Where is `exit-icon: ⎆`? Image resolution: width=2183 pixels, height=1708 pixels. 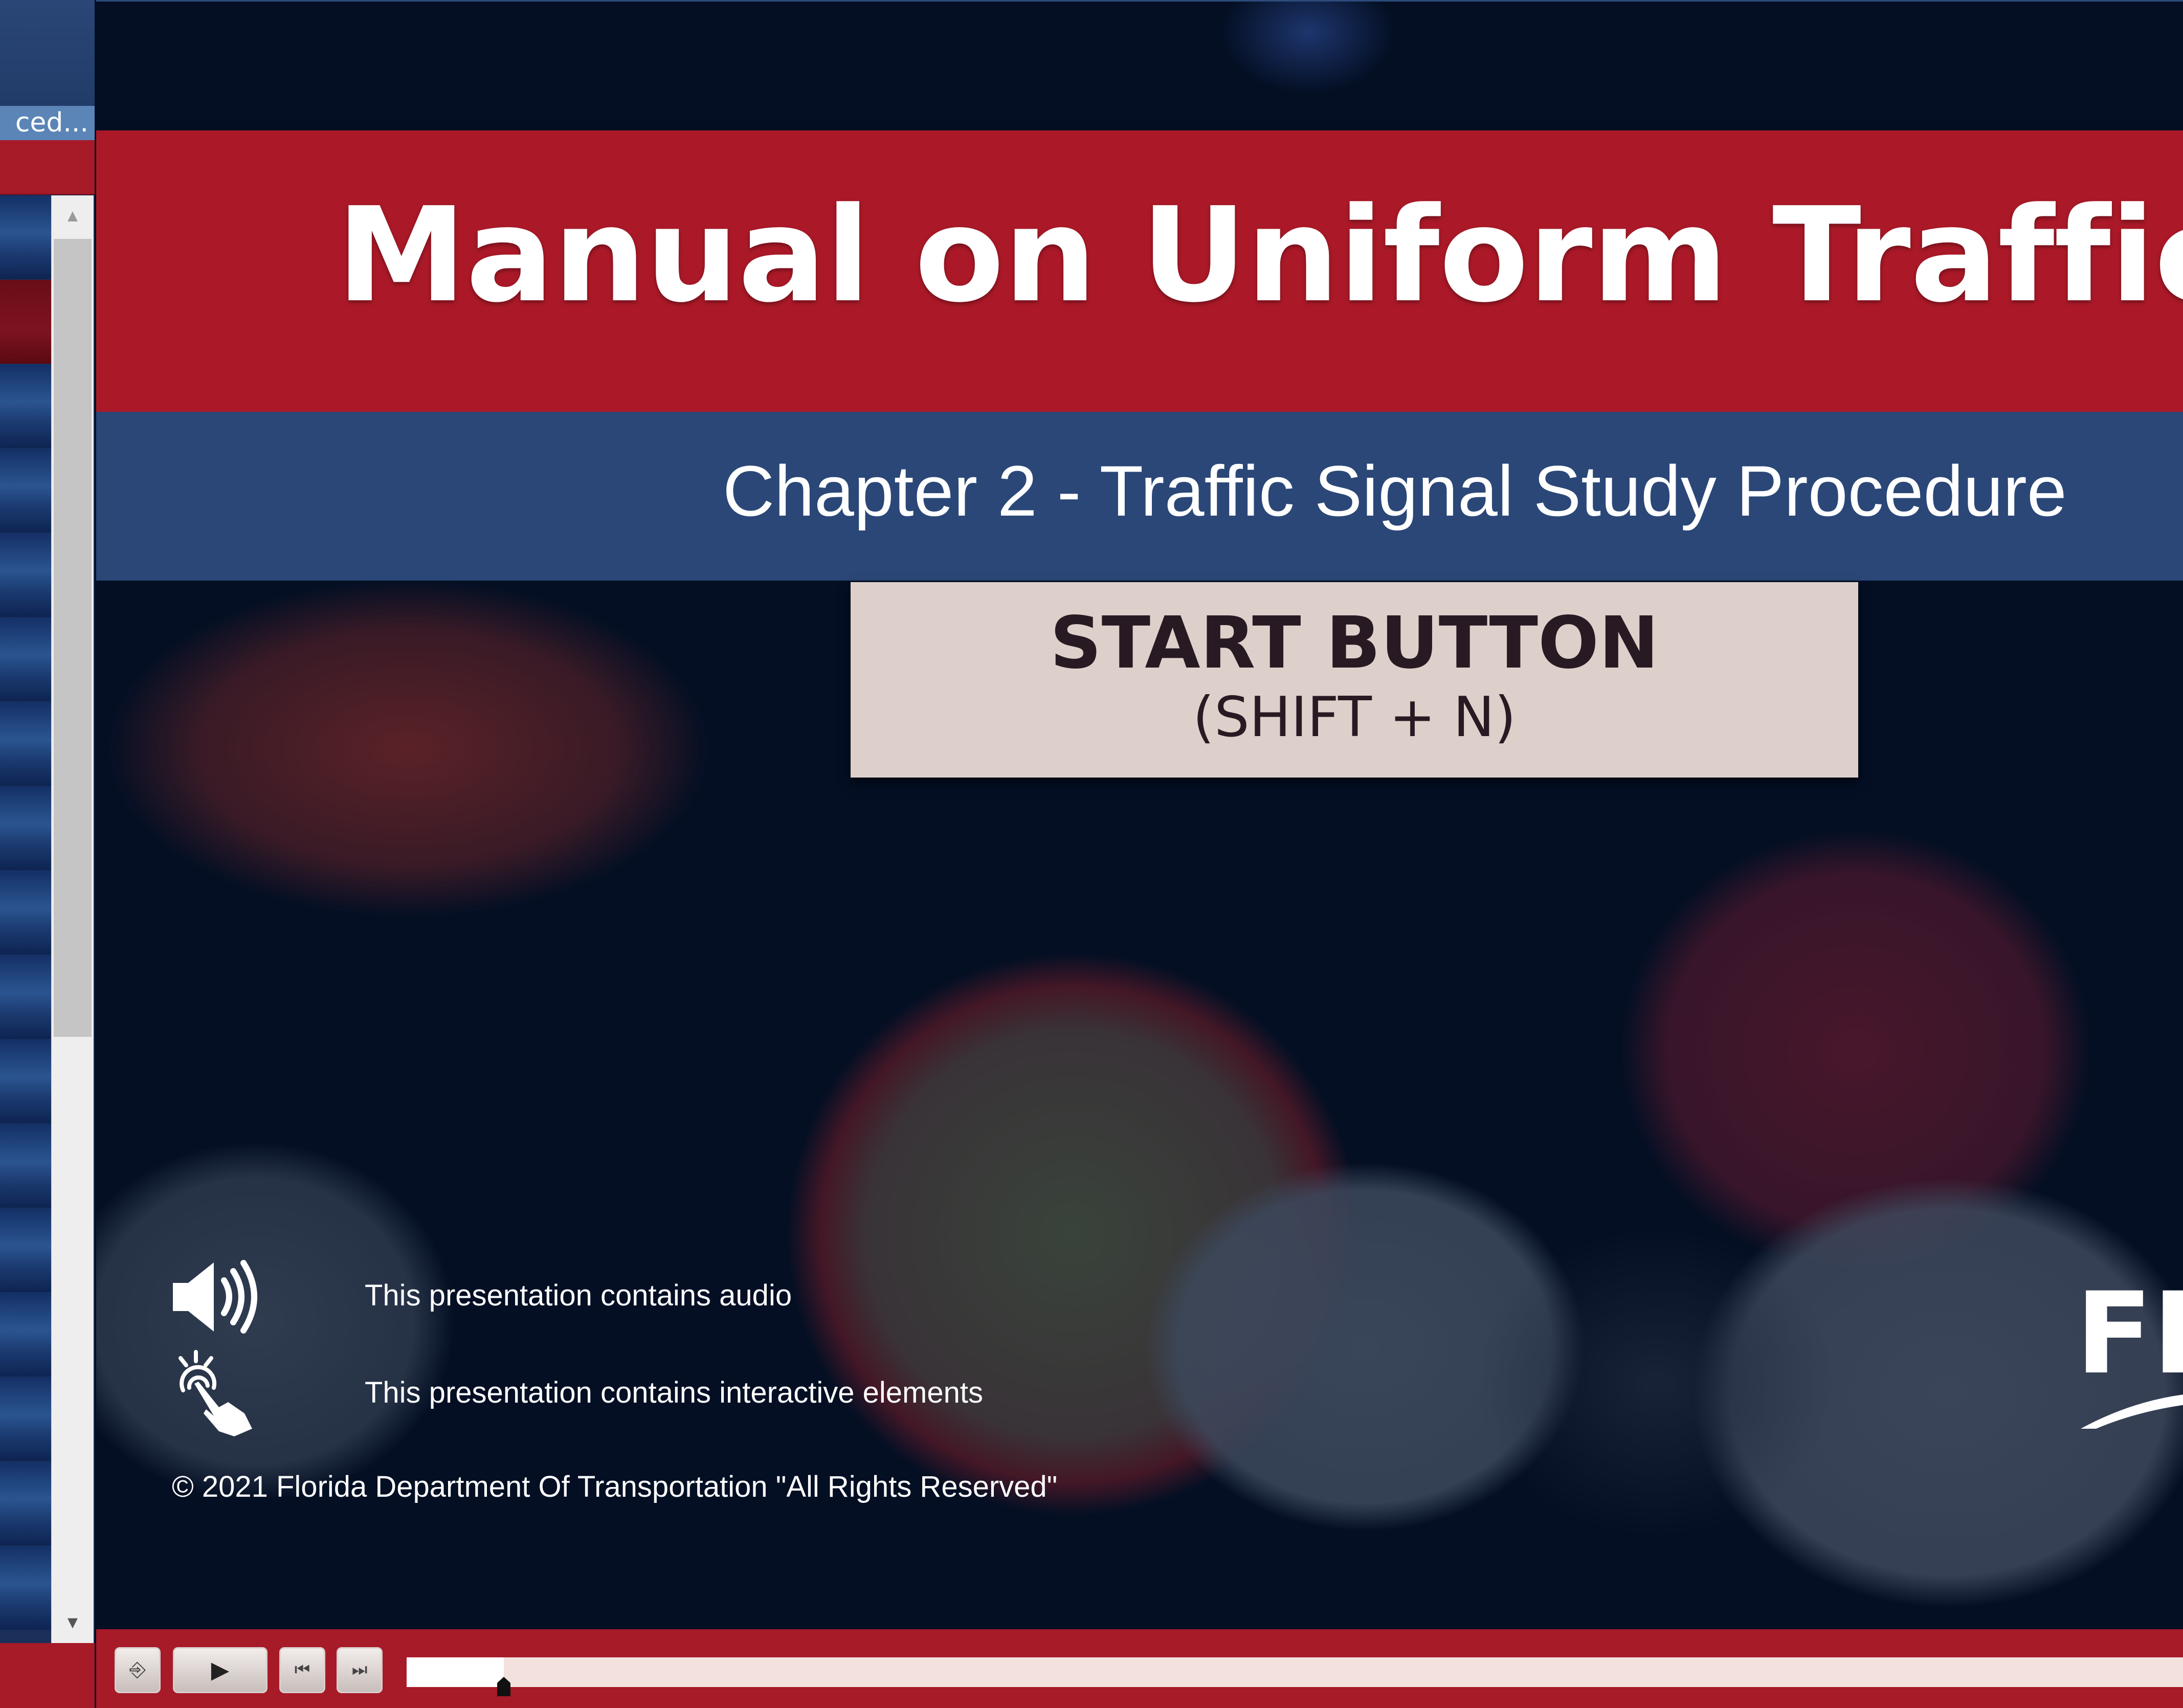 exit-icon: ⎆ is located at coordinates (137, 1669).